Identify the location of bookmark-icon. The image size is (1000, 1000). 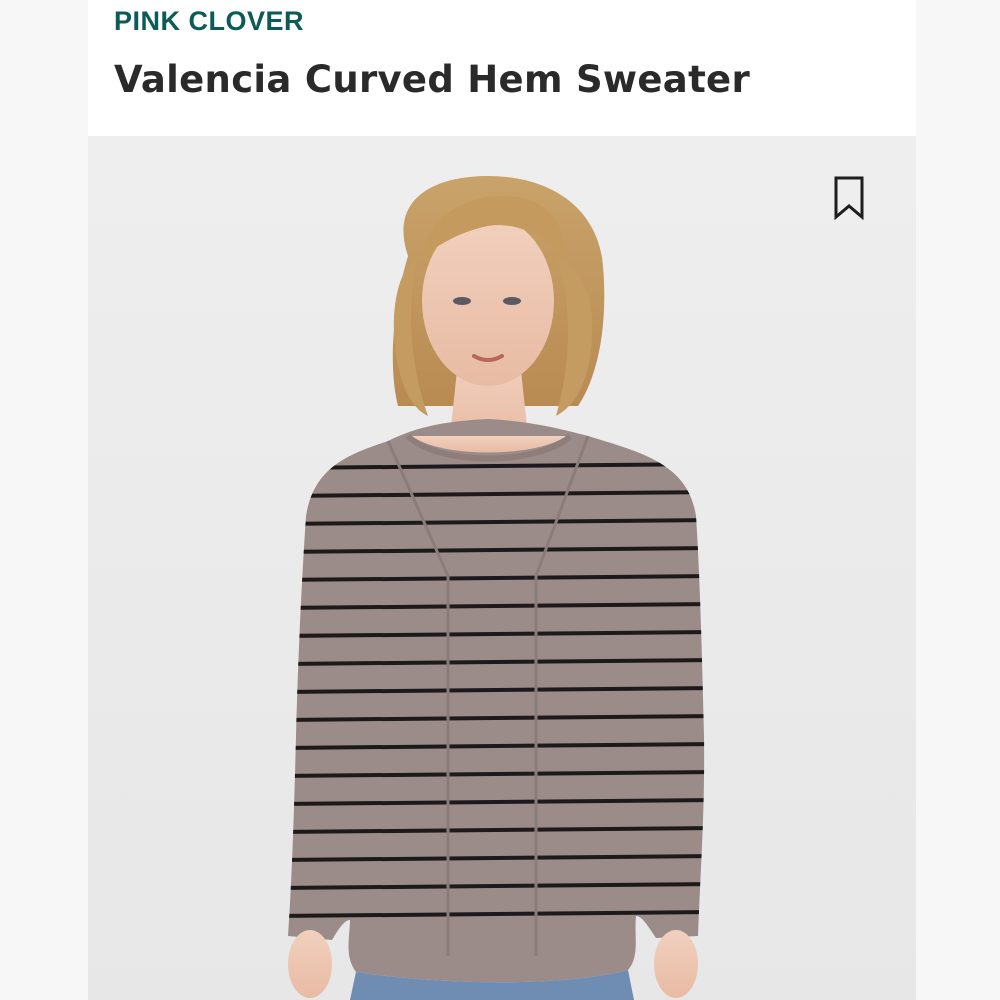
(849, 198).